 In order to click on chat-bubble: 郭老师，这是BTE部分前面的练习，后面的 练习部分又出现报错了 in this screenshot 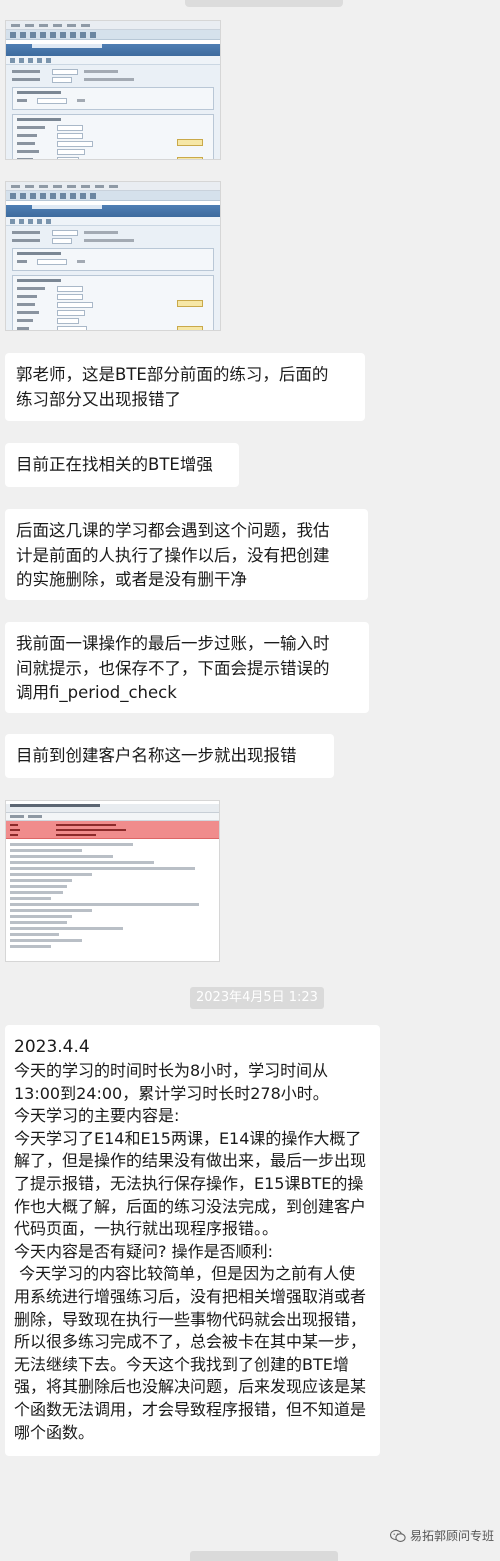, I will do `click(185, 387)`.